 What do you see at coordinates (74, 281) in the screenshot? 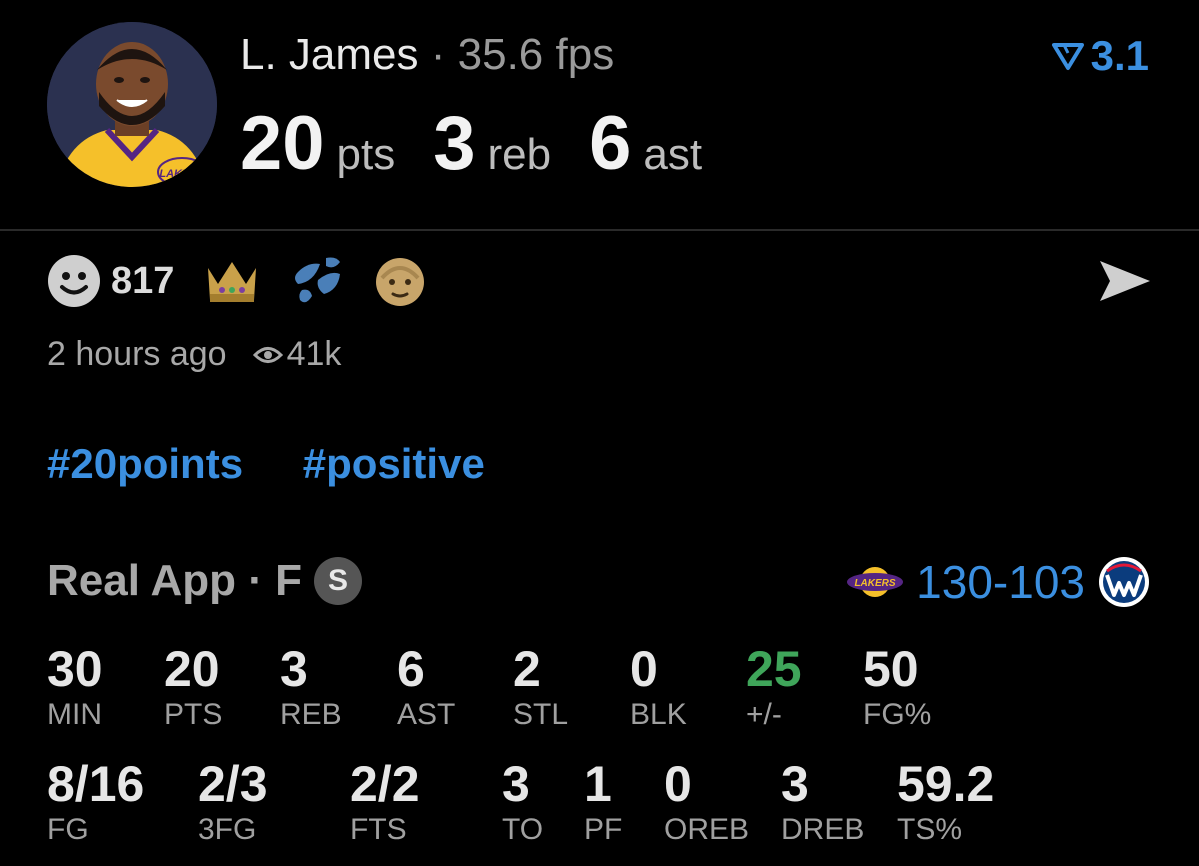
I see `smiley-reaction-icon` at bounding box center [74, 281].